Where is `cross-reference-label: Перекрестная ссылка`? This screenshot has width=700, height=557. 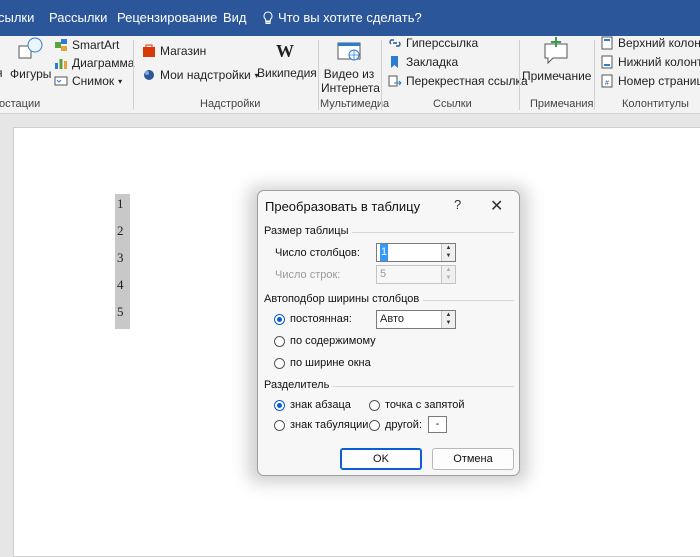 cross-reference-label: Перекрестная ссылка is located at coordinates (467, 81).